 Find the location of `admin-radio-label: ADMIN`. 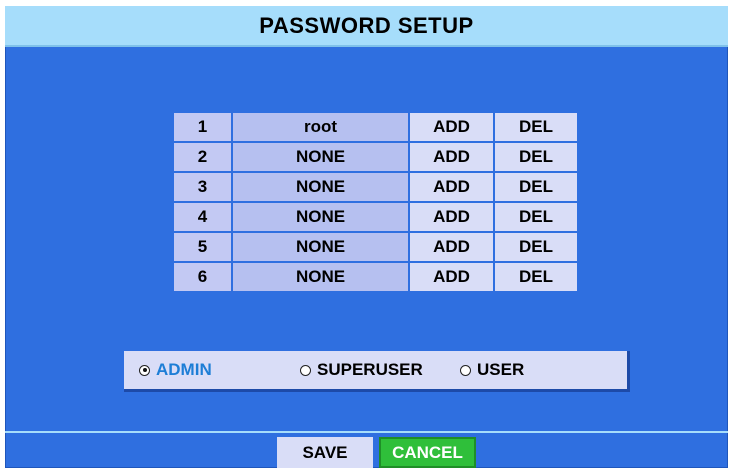

admin-radio-label: ADMIN is located at coordinates (184, 369).